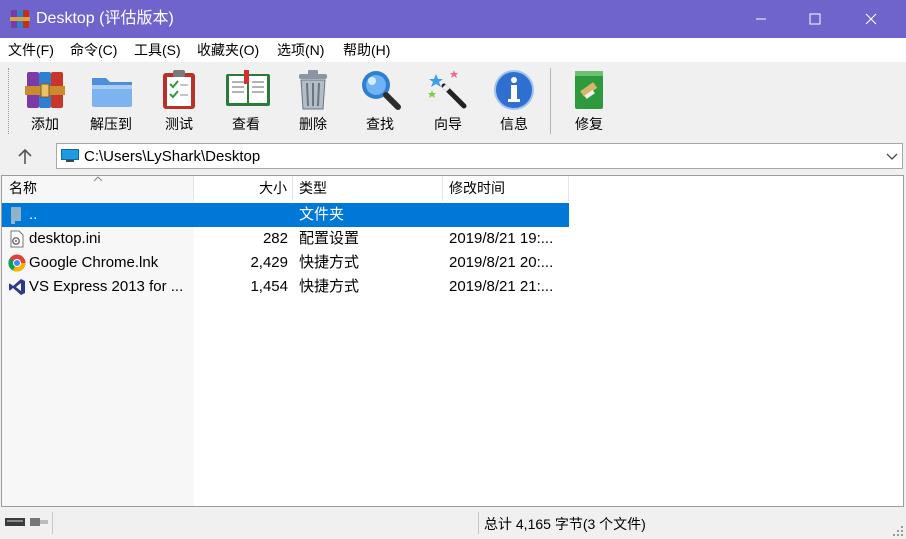 This screenshot has width=906, height=539. I want to click on resize-grip-icon, so click(898, 531).